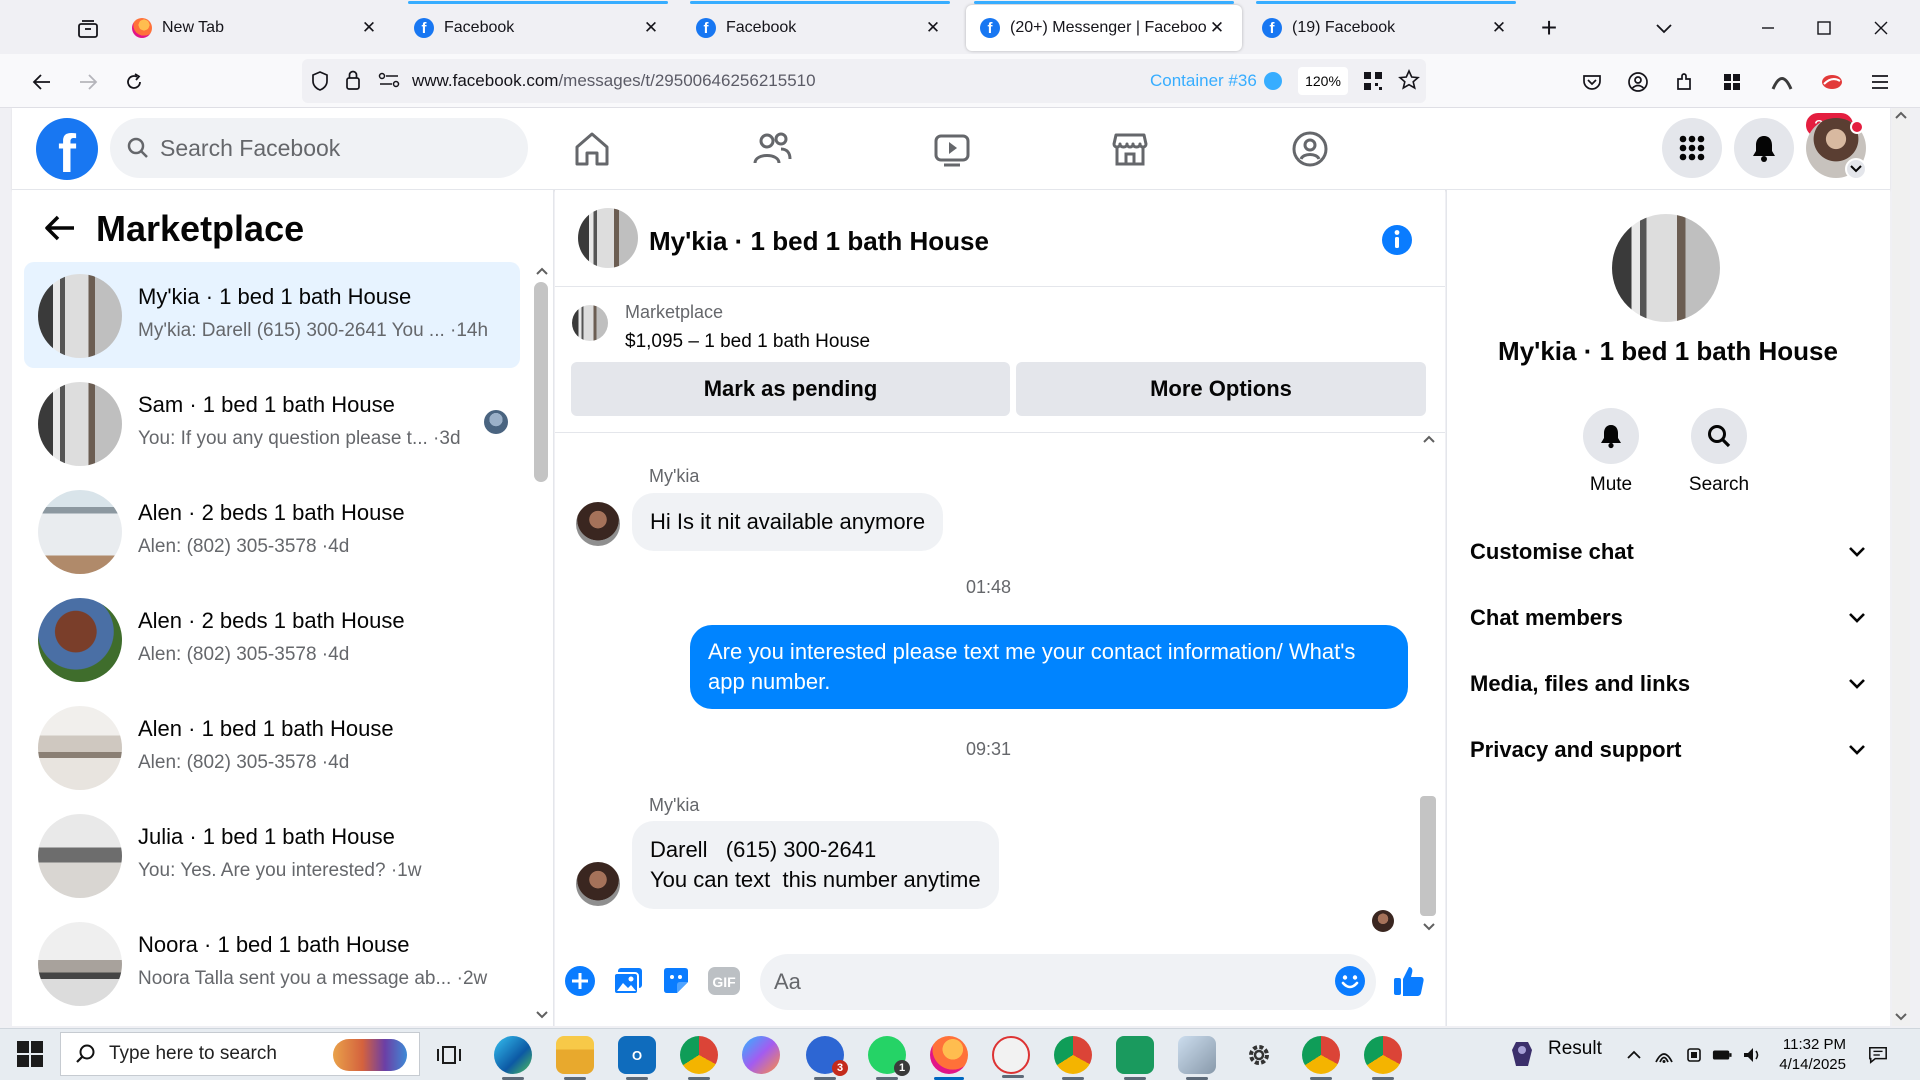  Describe the element at coordinates (1522, 1053) in the screenshot. I see `weather-icon` at that location.